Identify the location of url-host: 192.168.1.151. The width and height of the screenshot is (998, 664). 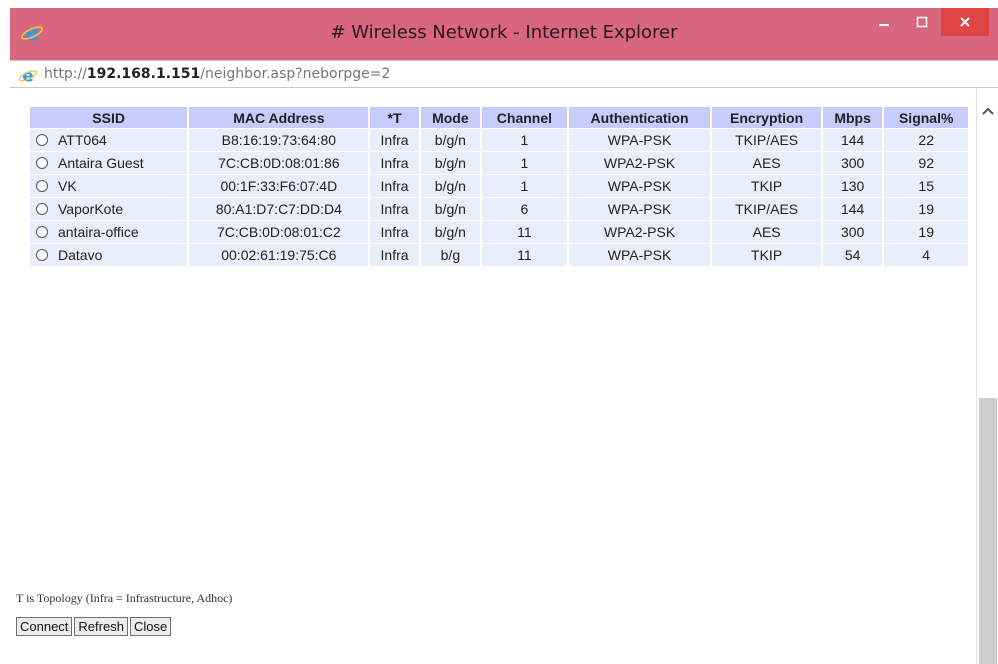
(143, 74).